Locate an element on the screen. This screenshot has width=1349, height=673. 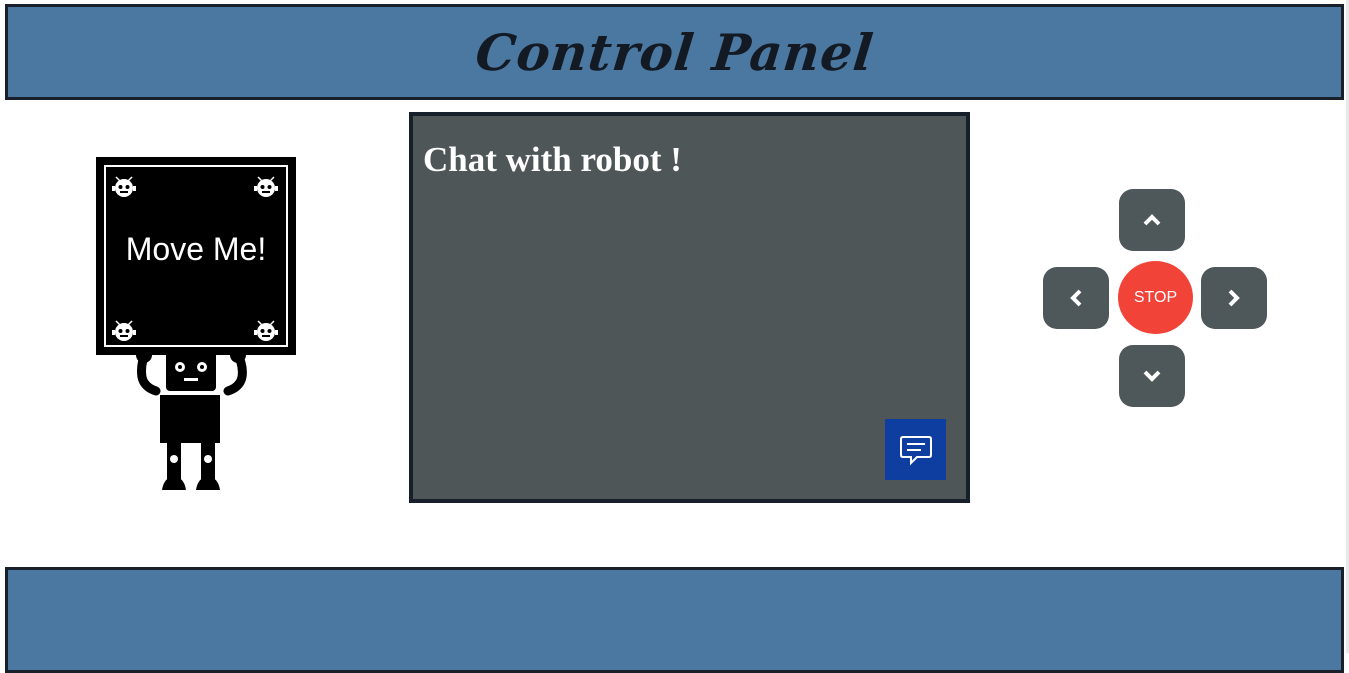
robot-illustration: Move Me! is located at coordinates (196, 325).